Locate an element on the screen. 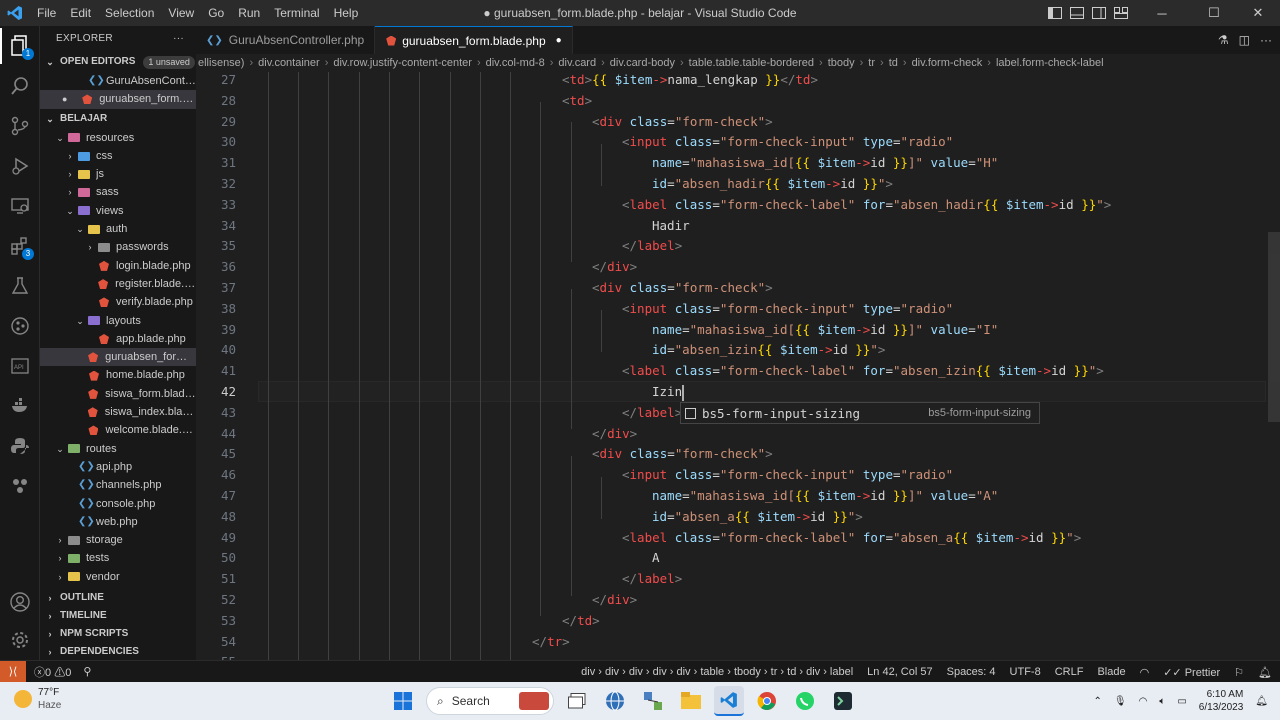 The height and width of the screenshot is (720, 1280). tree-folder: › sass is located at coordinates (118, 192).